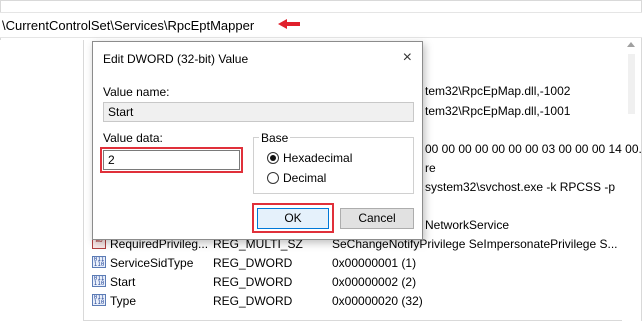 The height and width of the screenshot is (321, 642). Describe the element at coordinates (176, 59) in the screenshot. I see `dialog-title: Edit DWORD (32-bit) Value` at that location.